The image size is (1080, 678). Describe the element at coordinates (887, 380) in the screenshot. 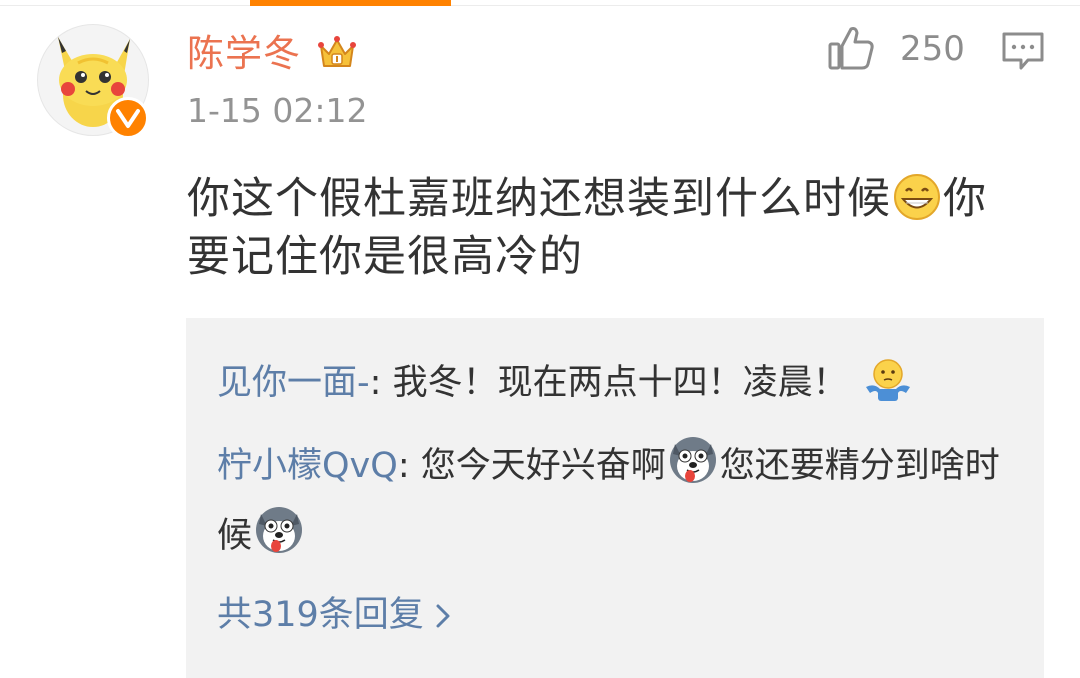

I see `shrug-emoji` at that location.